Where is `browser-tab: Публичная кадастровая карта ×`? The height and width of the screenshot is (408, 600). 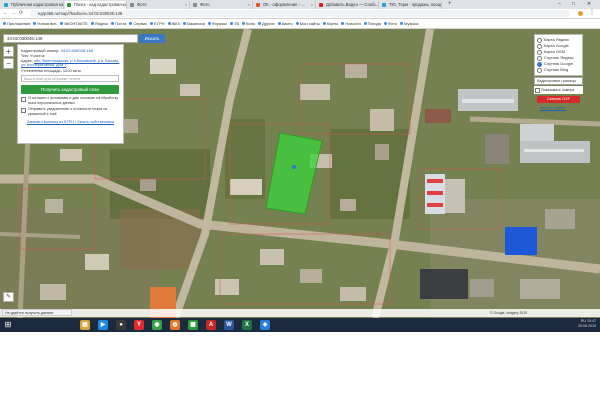
browser-tab: Публичная кадастровая карта × is located at coordinates (33, 5).